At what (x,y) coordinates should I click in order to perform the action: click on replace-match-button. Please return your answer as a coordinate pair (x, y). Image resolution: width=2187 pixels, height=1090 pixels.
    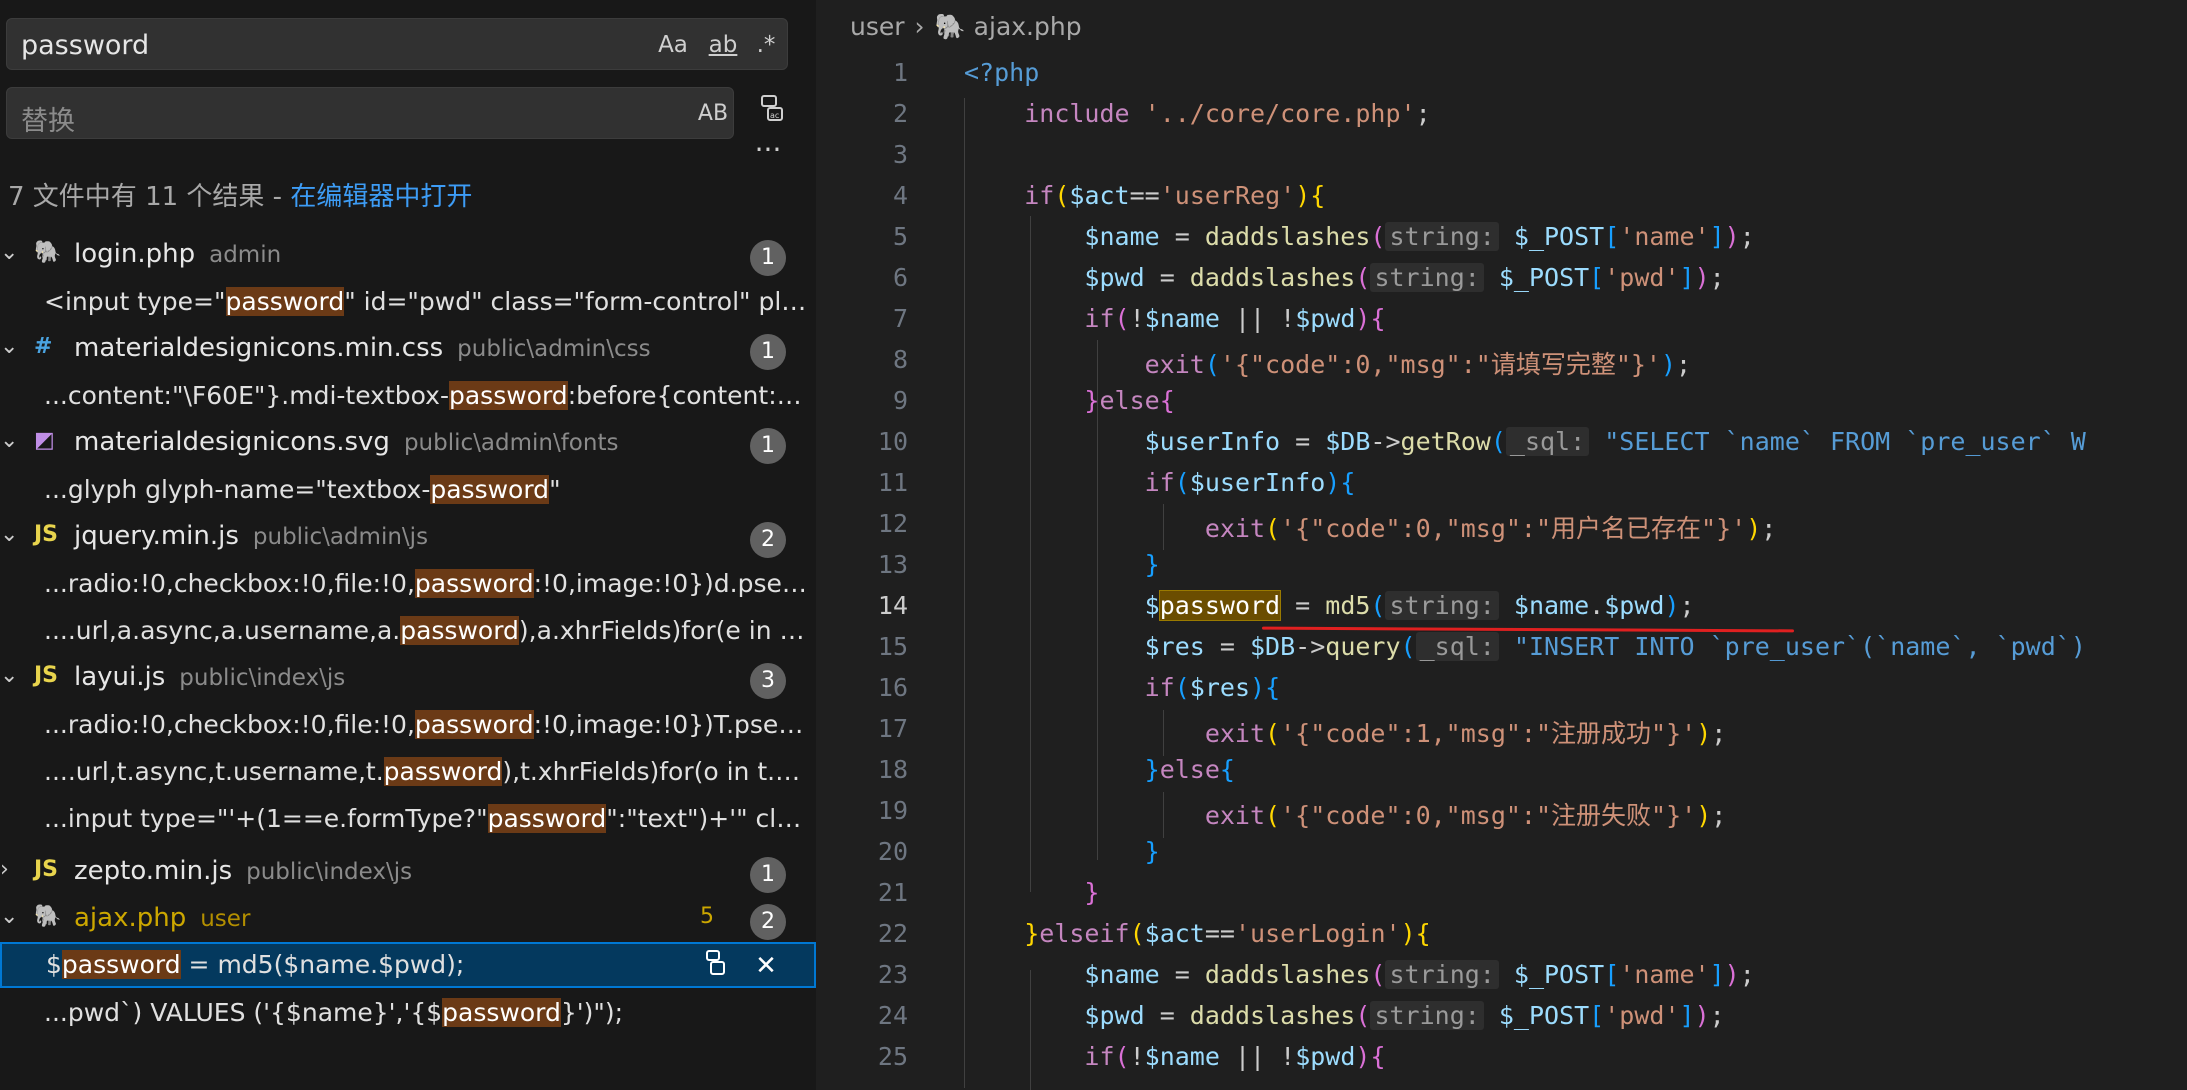
    Looking at the image, I should click on (716, 966).